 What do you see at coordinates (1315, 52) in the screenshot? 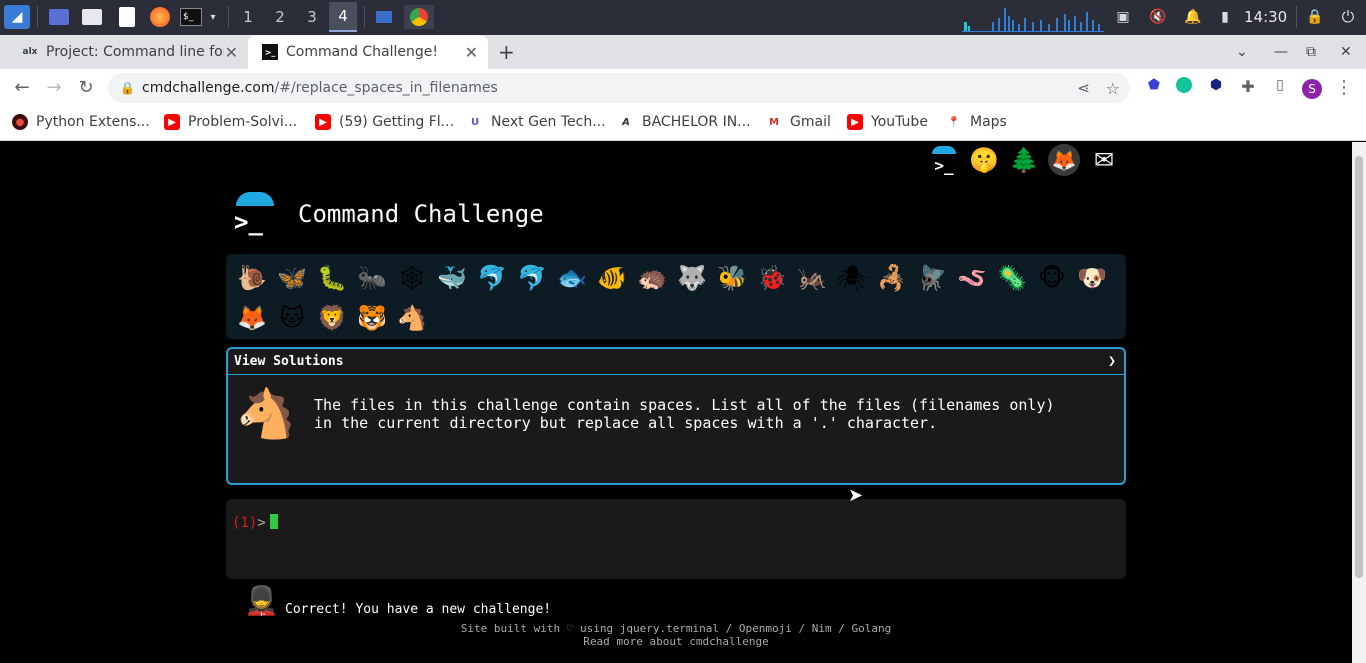
I see `restore-icon: ⧉` at bounding box center [1315, 52].